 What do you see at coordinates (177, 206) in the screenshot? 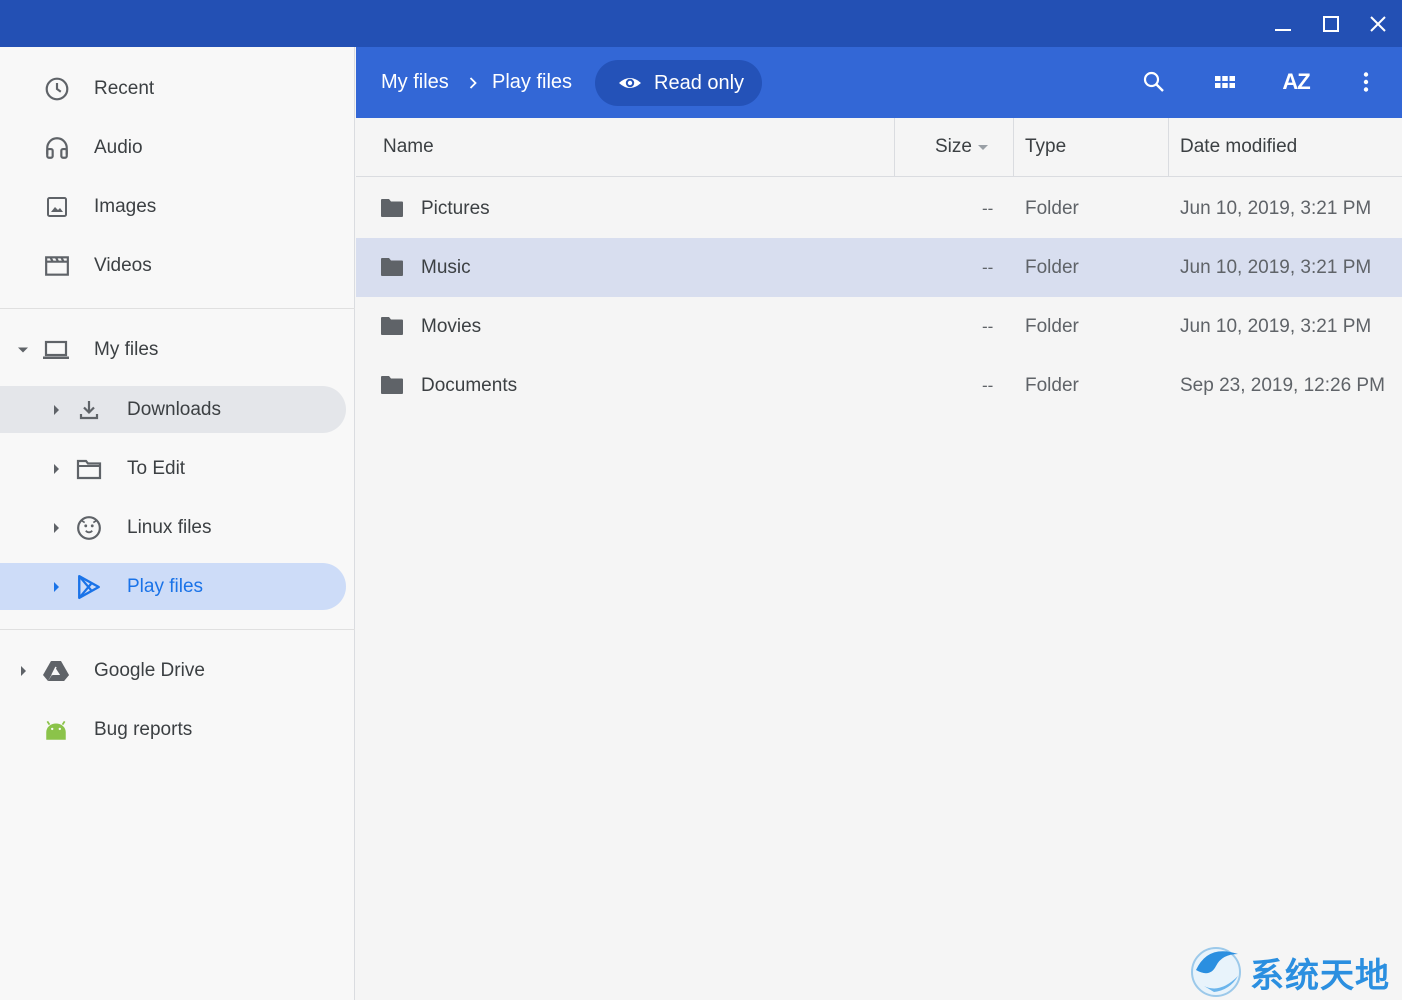
I see `sidebar-item-images: Images` at bounding box center [177, 206].